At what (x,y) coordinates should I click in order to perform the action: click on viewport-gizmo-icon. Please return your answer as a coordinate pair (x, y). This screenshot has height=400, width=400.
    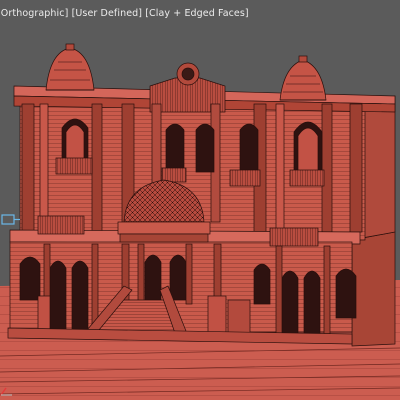
    Looking at the image, I should click on (11, 220).